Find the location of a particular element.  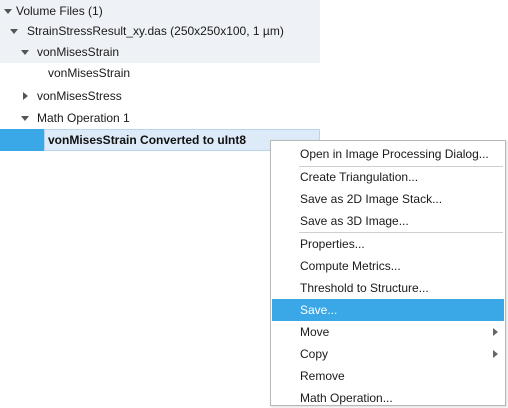

tree-item-math-operation: Math Operation 1 is located at coordinates (160, 118).